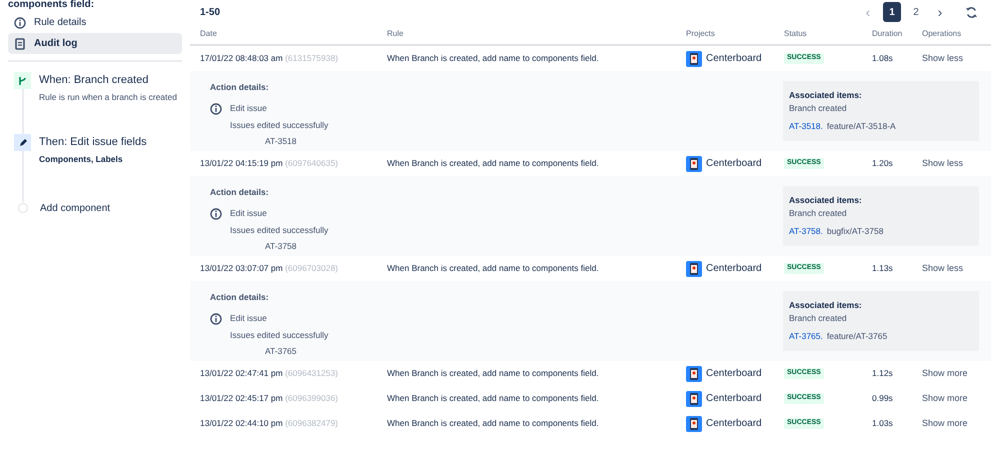  I want to click on column-header: Projects, so click(701, 34).